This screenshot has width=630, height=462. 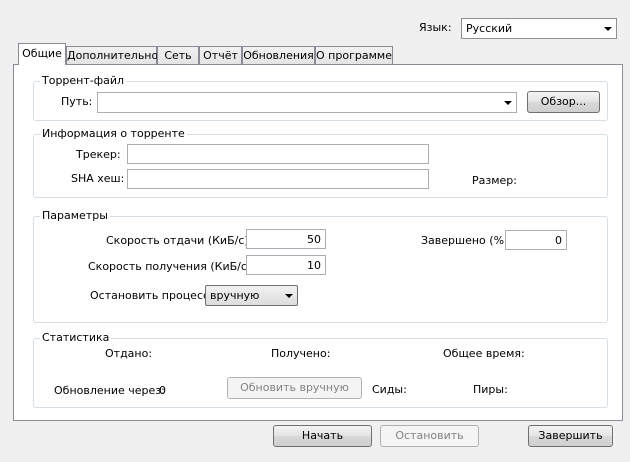 I want to click on language-value: Русский, so click(x=489, y=28).